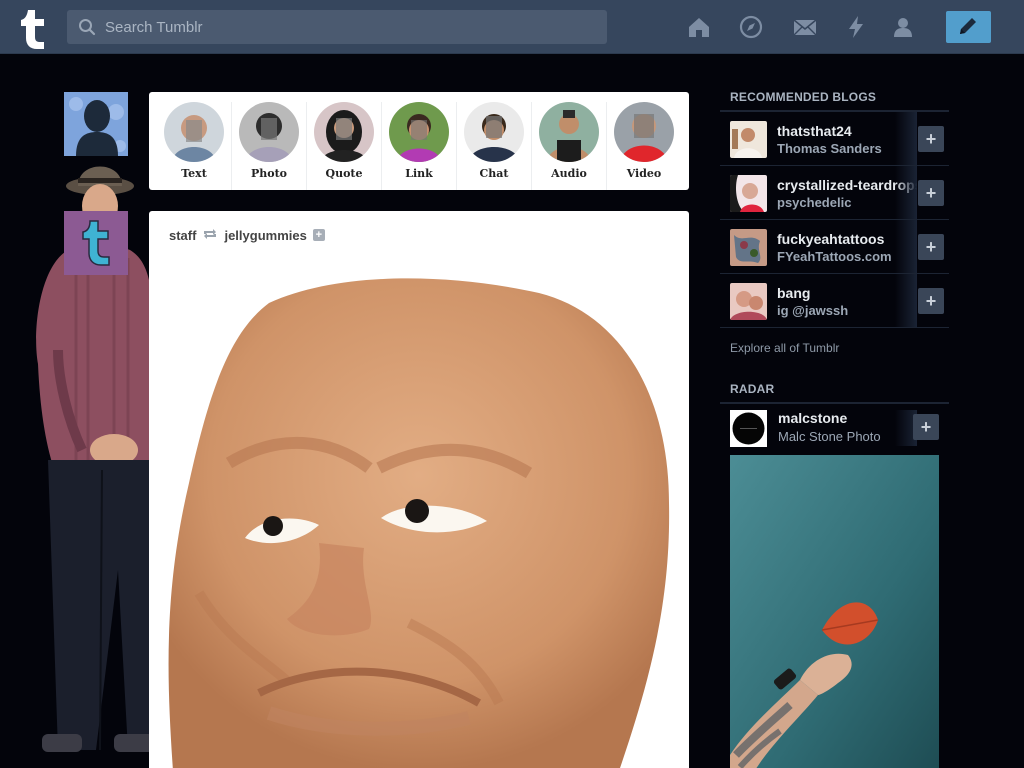 The image size is (1024, 768). I want to click on audio-post-label: Audio, so click(569, 173).